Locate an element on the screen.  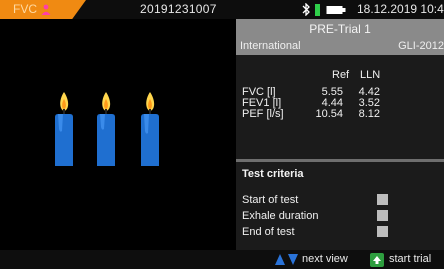
criteria-item: End of test is located at coordinates (268, 232).